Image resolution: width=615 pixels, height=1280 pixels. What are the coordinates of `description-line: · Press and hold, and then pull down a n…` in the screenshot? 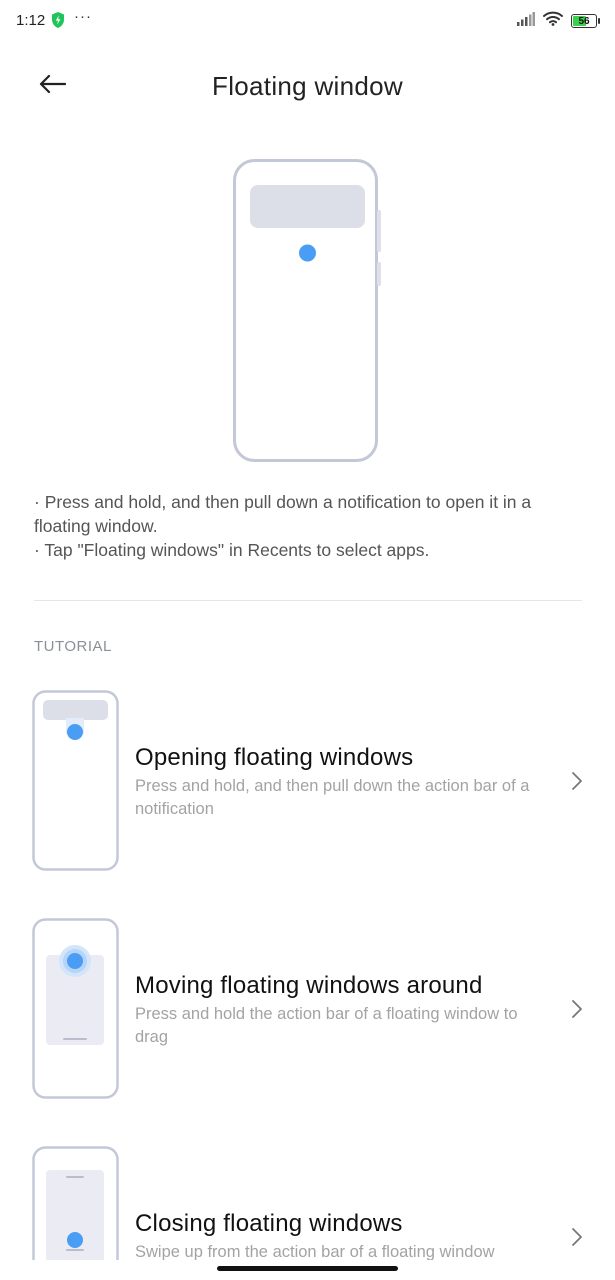 It's located at (283, 514).